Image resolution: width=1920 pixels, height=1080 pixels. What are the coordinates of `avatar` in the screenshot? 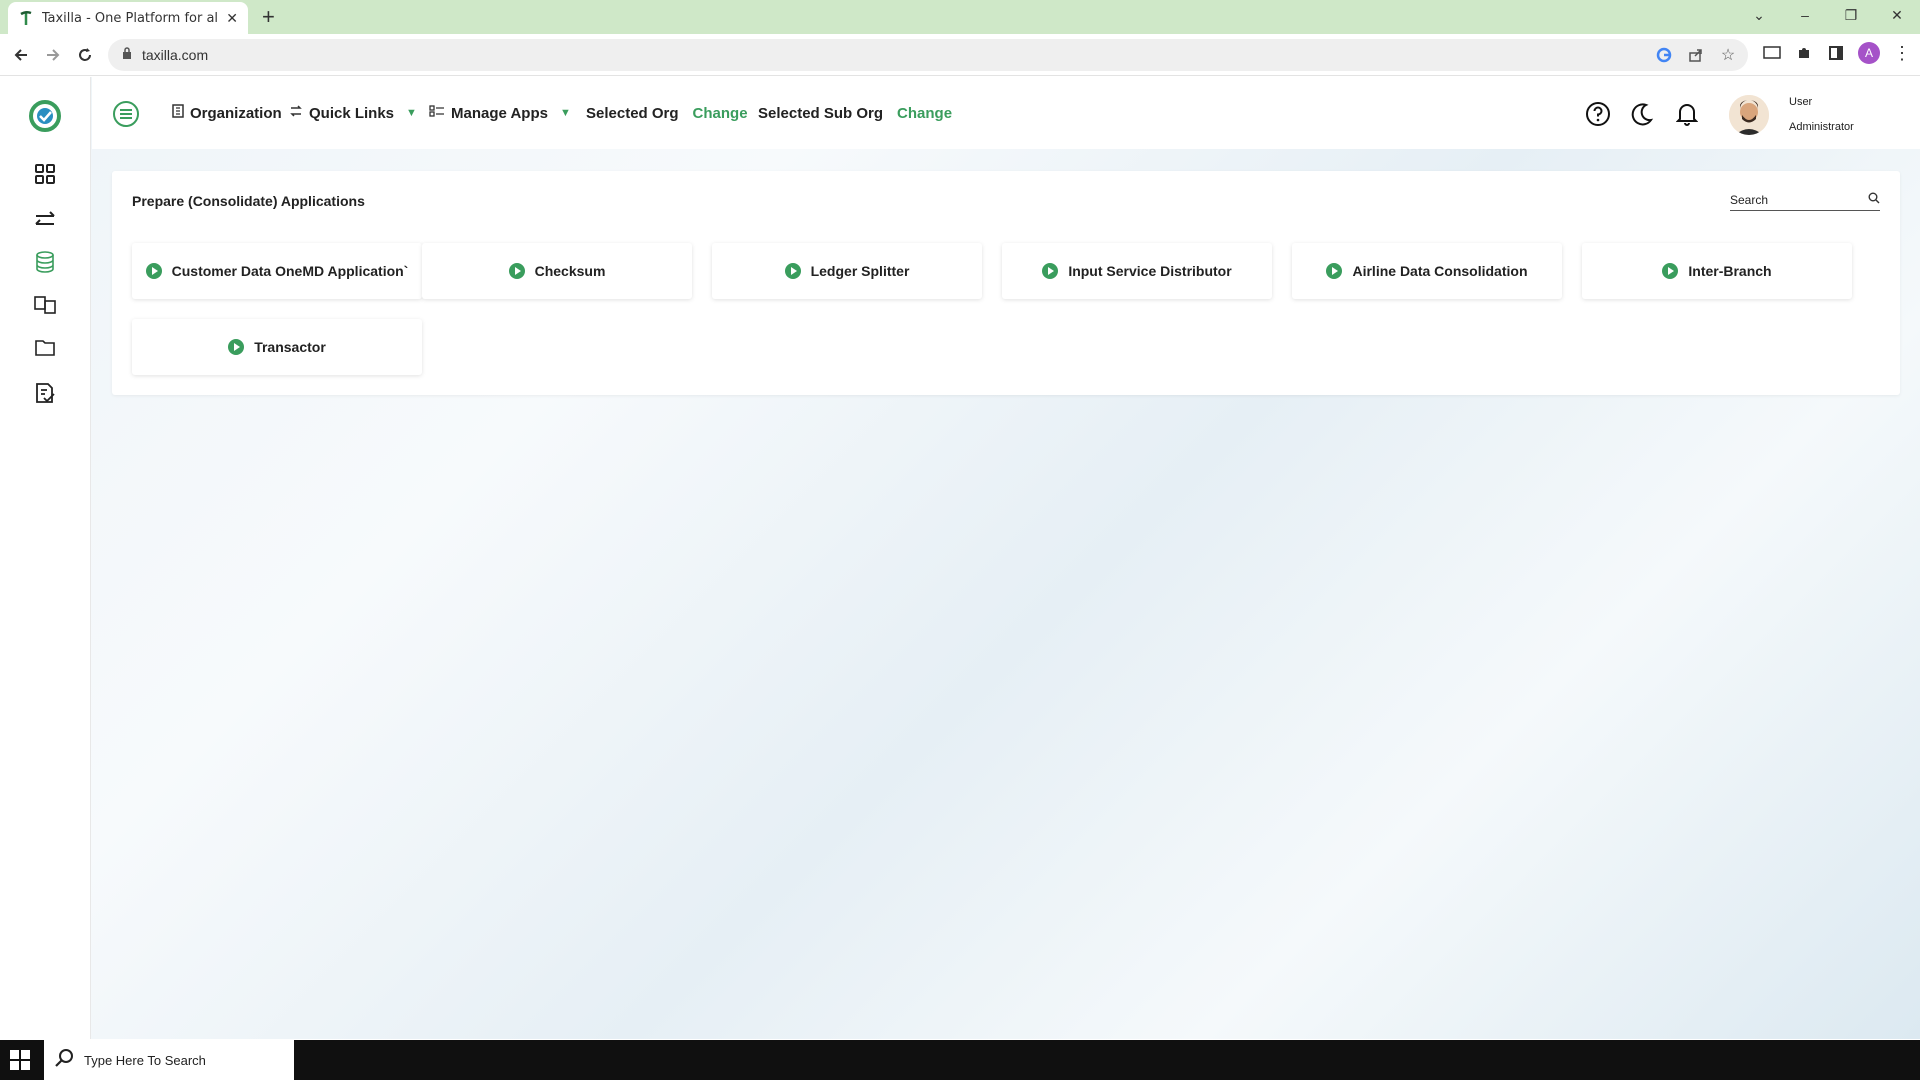 It's located at (1749, 115).